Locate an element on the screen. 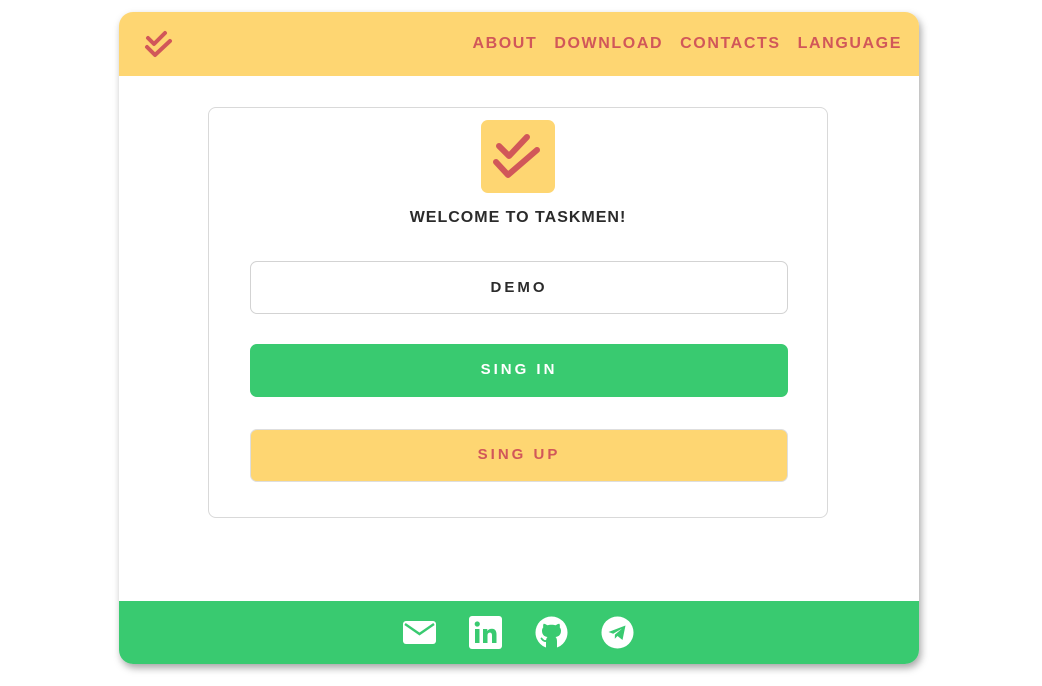 The width and height of the screenshot is (1042, 686). footer is located at coordinates (519, 632).